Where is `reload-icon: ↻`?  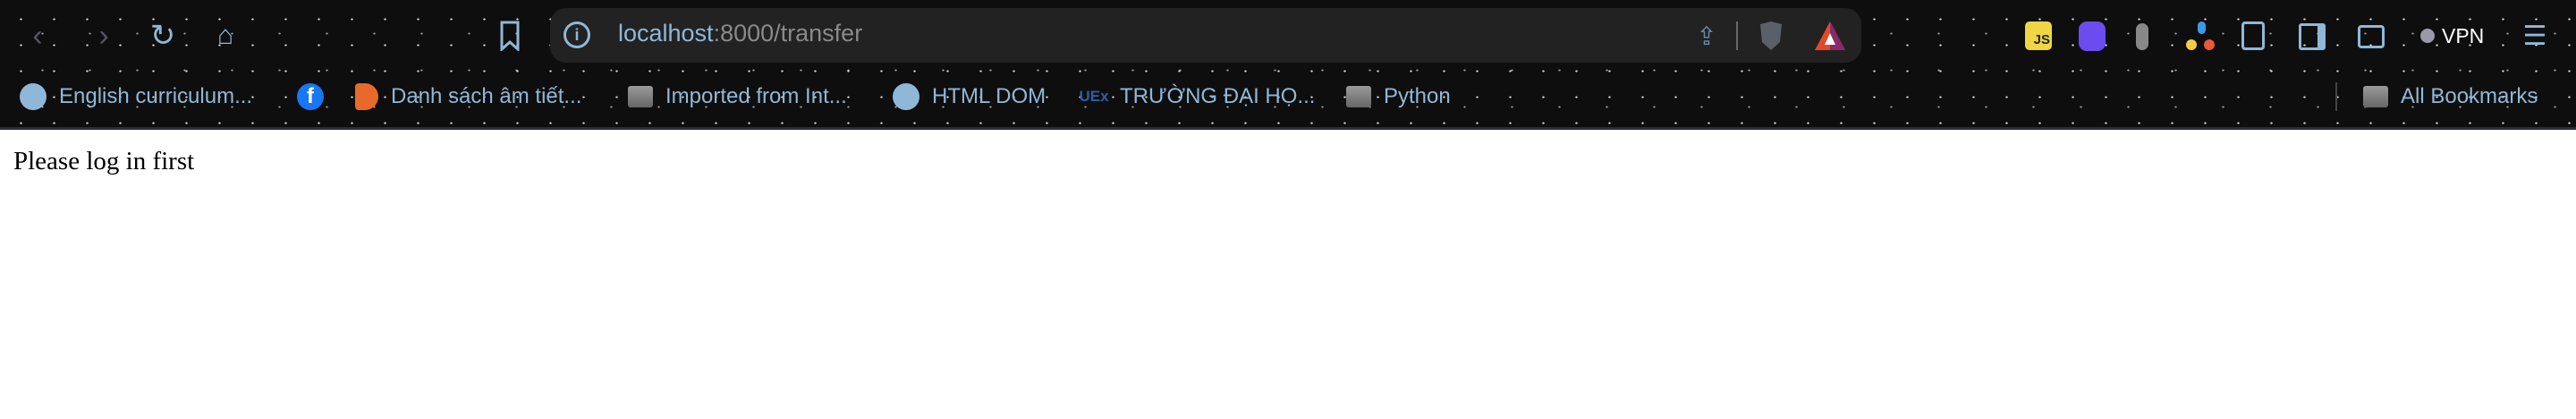
reload-icon: ↻ is located at coordinates (163, 36).